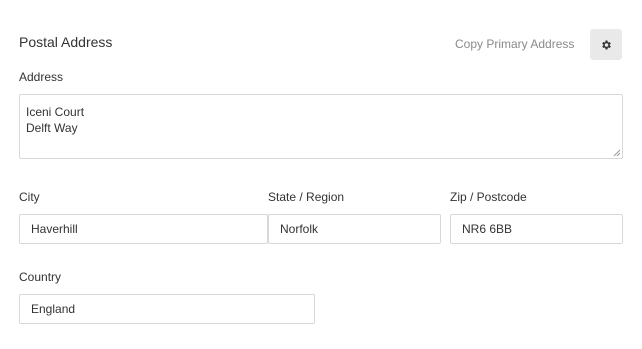 The width and height of the screenshot is (642, 349). I want to click on city-label: City, so click(29, 197).